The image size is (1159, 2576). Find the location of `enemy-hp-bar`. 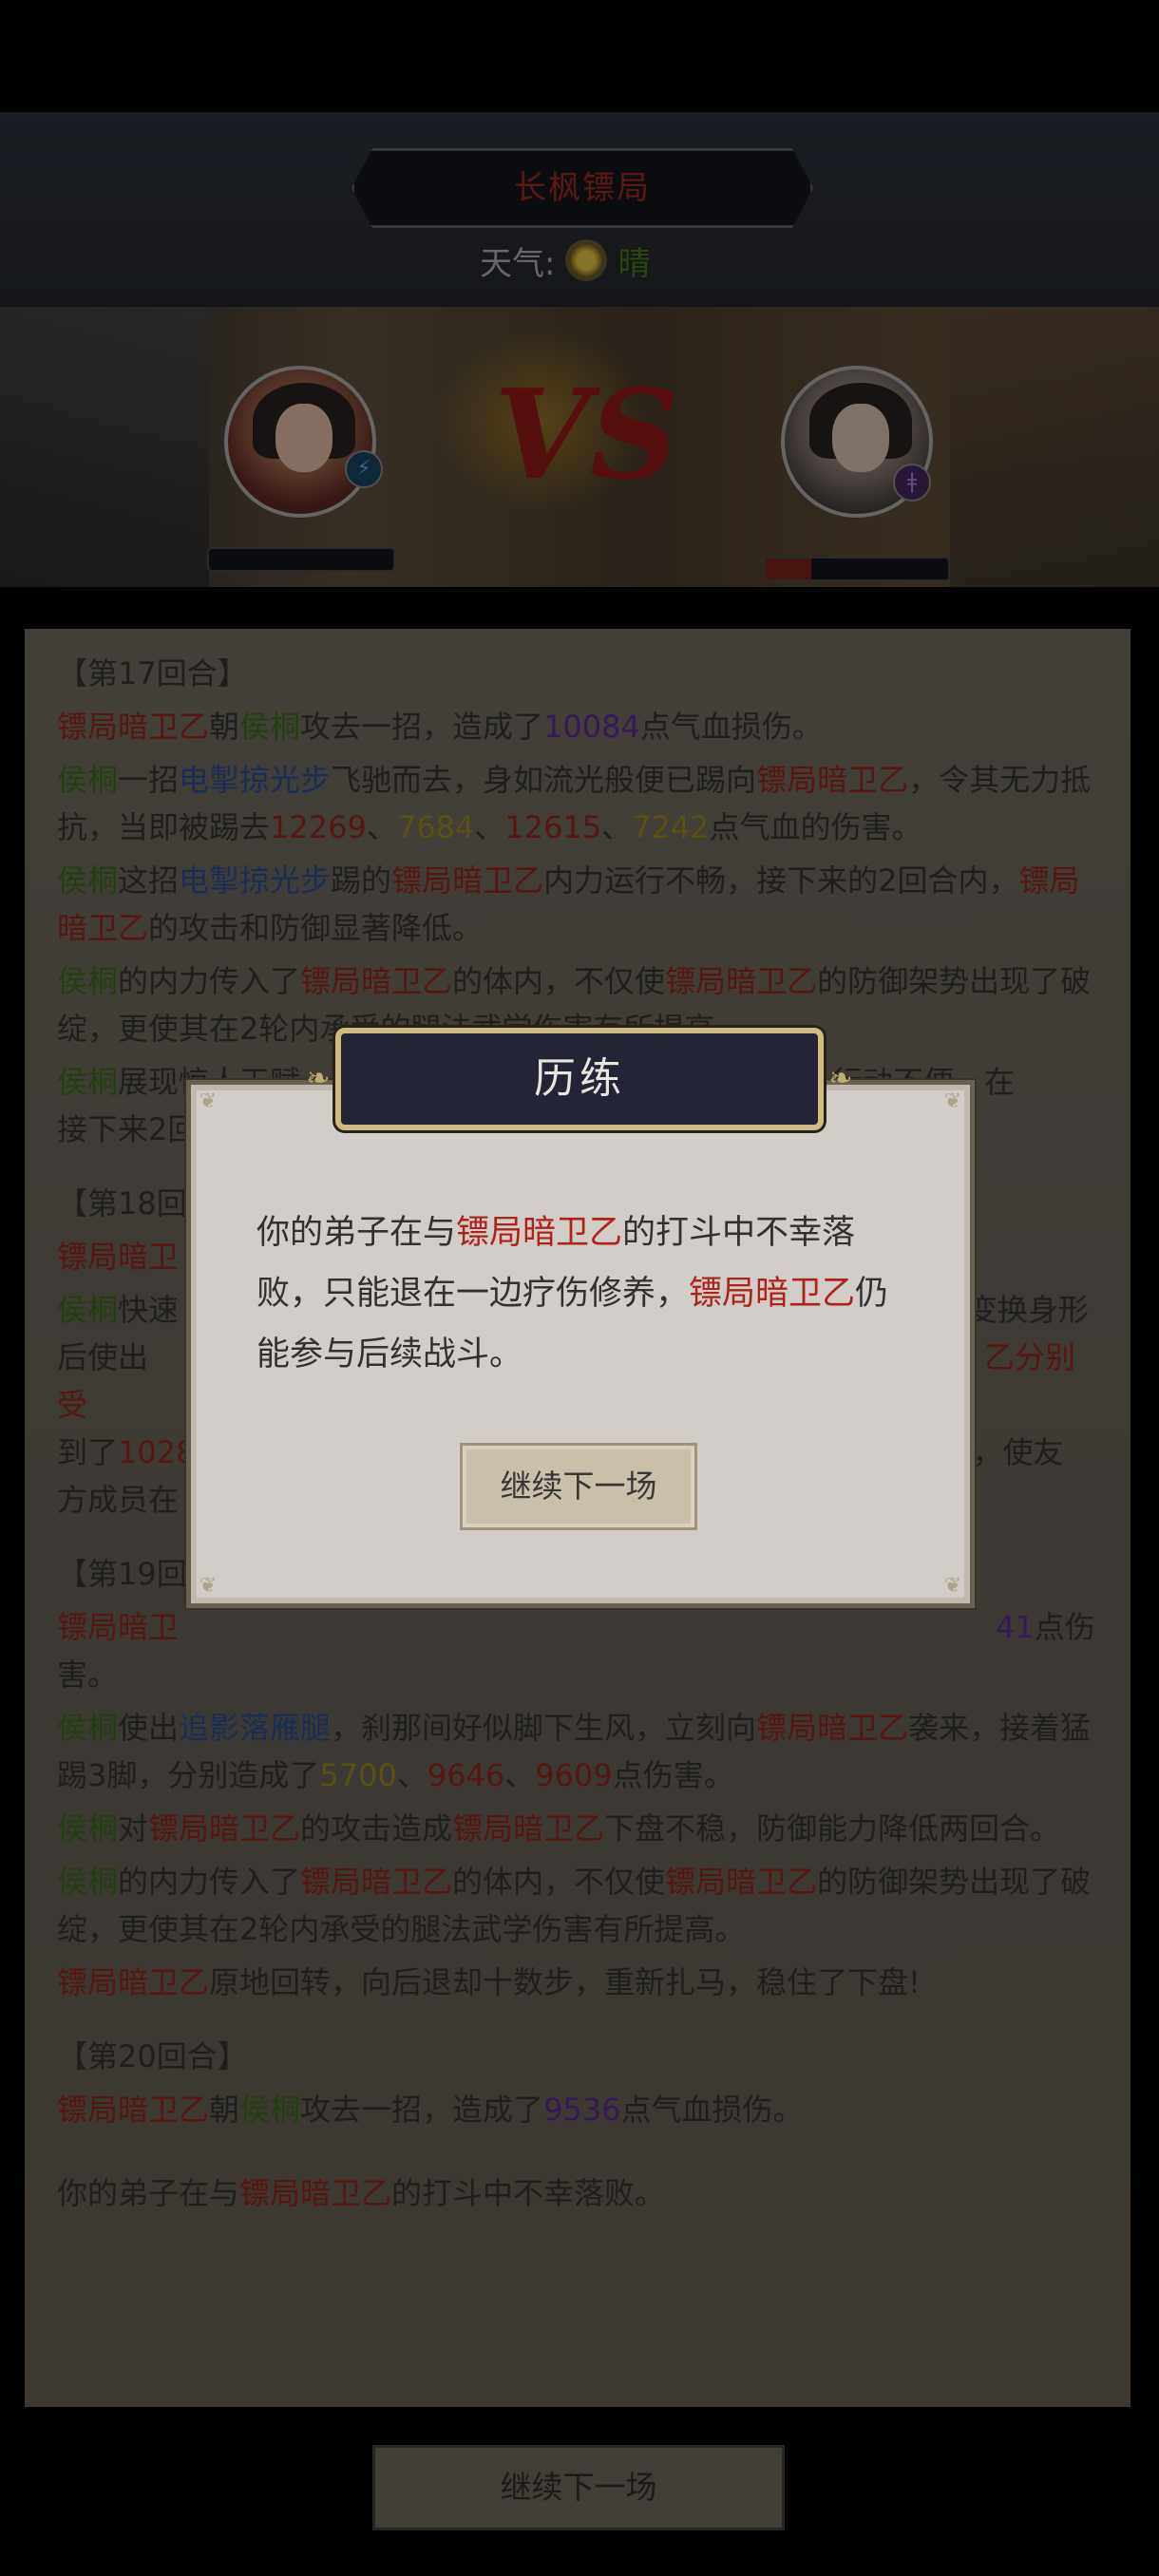

enemy-hp-bar is located at coordinates (857, 569).